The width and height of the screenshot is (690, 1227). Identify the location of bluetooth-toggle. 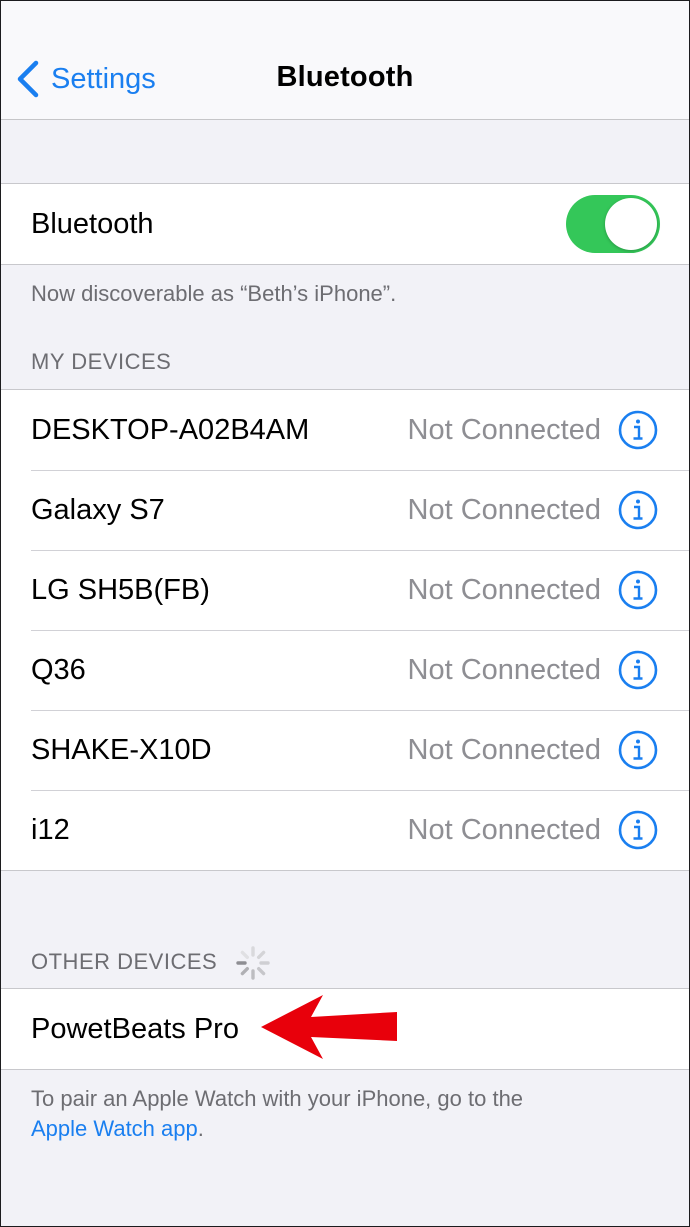
(613, 224).